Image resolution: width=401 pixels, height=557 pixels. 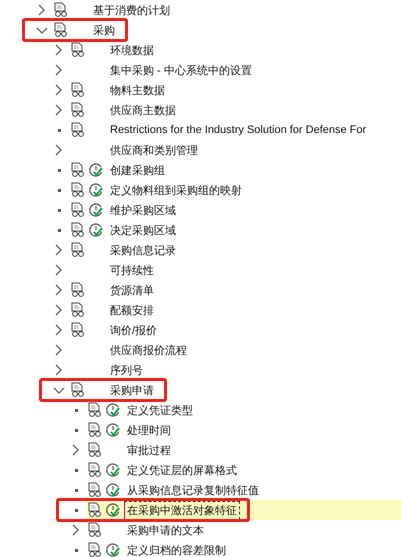 I want to click on tree-item-label: 序列号, so click(x=126, y=370).